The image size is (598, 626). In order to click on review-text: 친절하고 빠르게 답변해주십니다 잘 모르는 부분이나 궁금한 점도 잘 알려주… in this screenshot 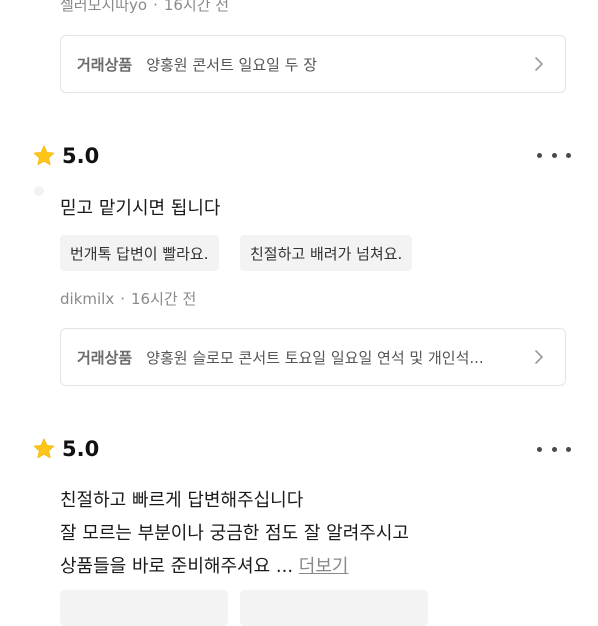, I will do `click(234, 533)`.